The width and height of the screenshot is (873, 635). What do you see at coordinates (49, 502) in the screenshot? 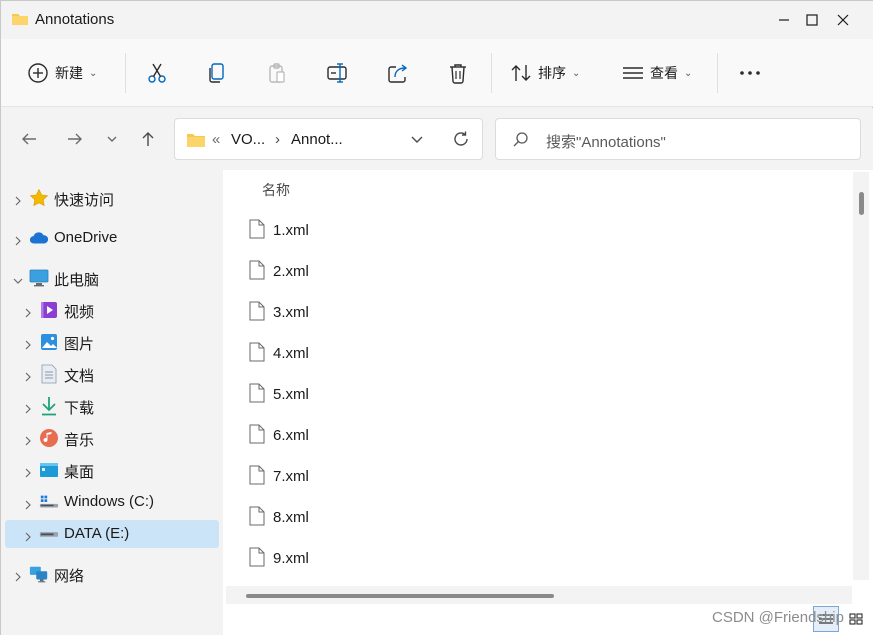
I see `drive-c-icon` at bounding box center [49, 502].